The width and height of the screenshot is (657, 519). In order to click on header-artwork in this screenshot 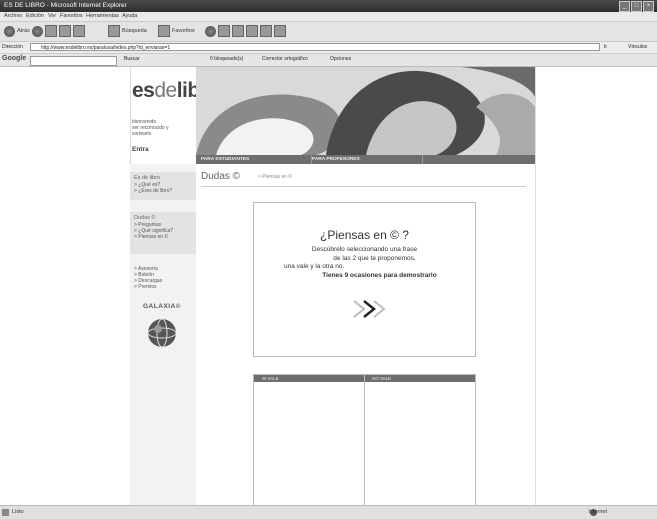, I will do `click(365, 111)`.